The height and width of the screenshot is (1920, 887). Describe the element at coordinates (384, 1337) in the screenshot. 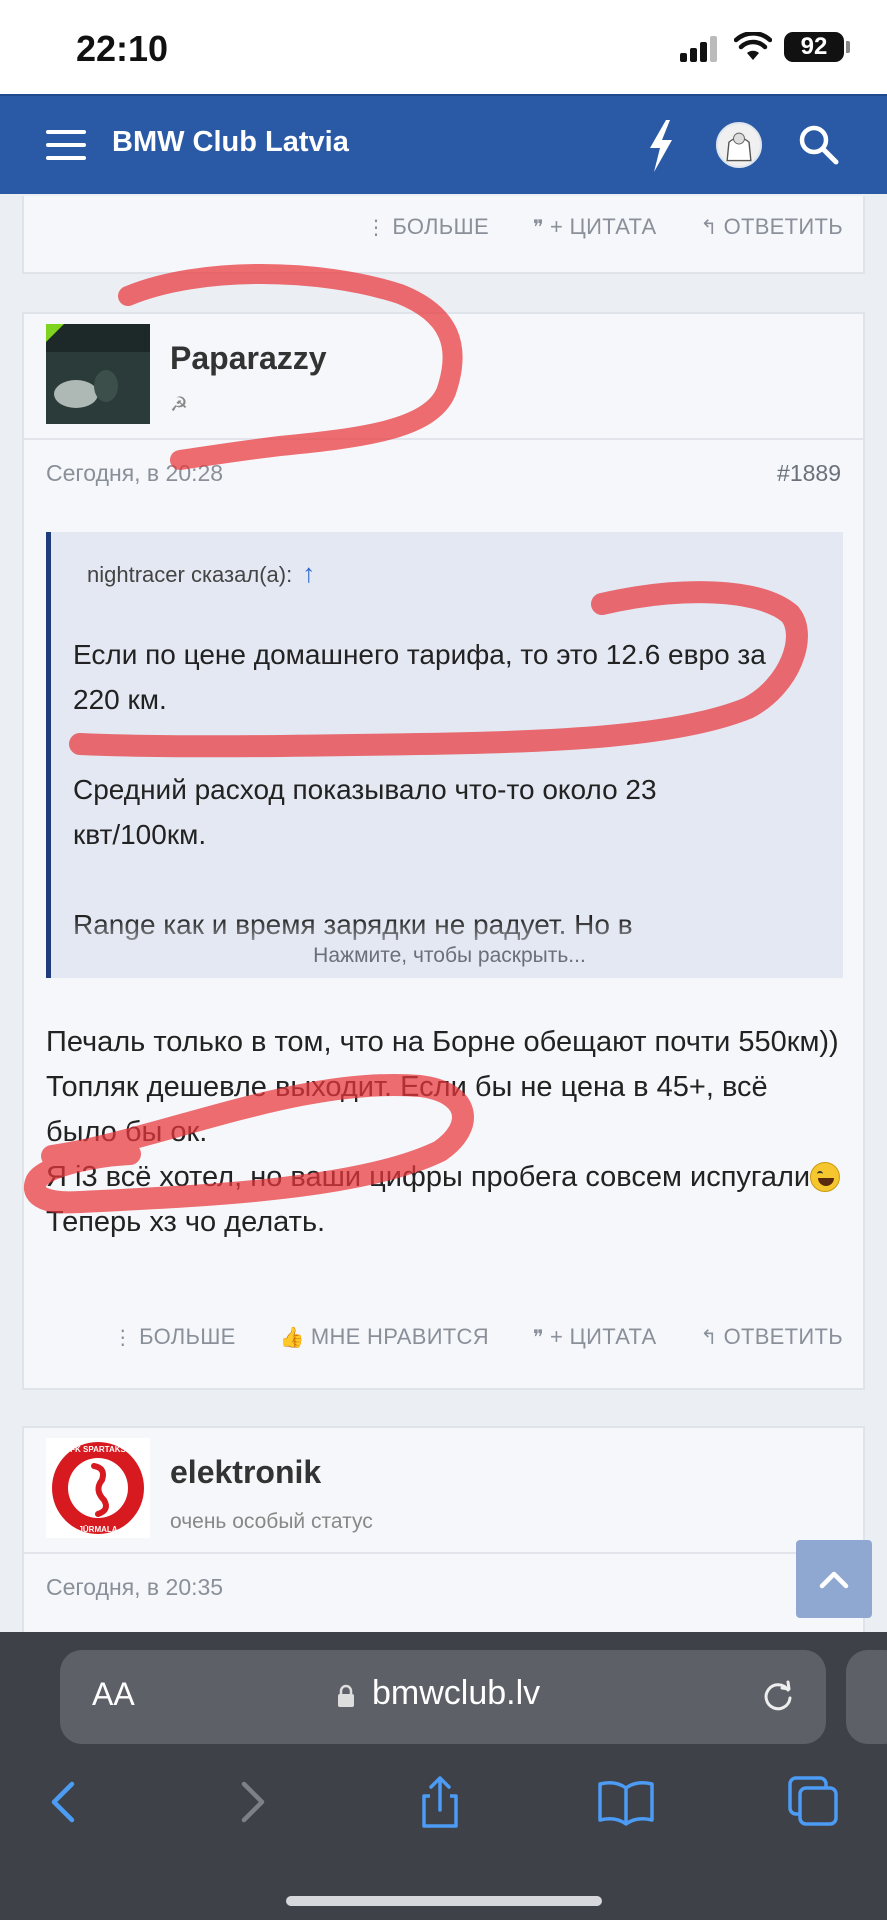

I see `like-button: 👍 МНЕ НРАВИТСЯ` at that location.